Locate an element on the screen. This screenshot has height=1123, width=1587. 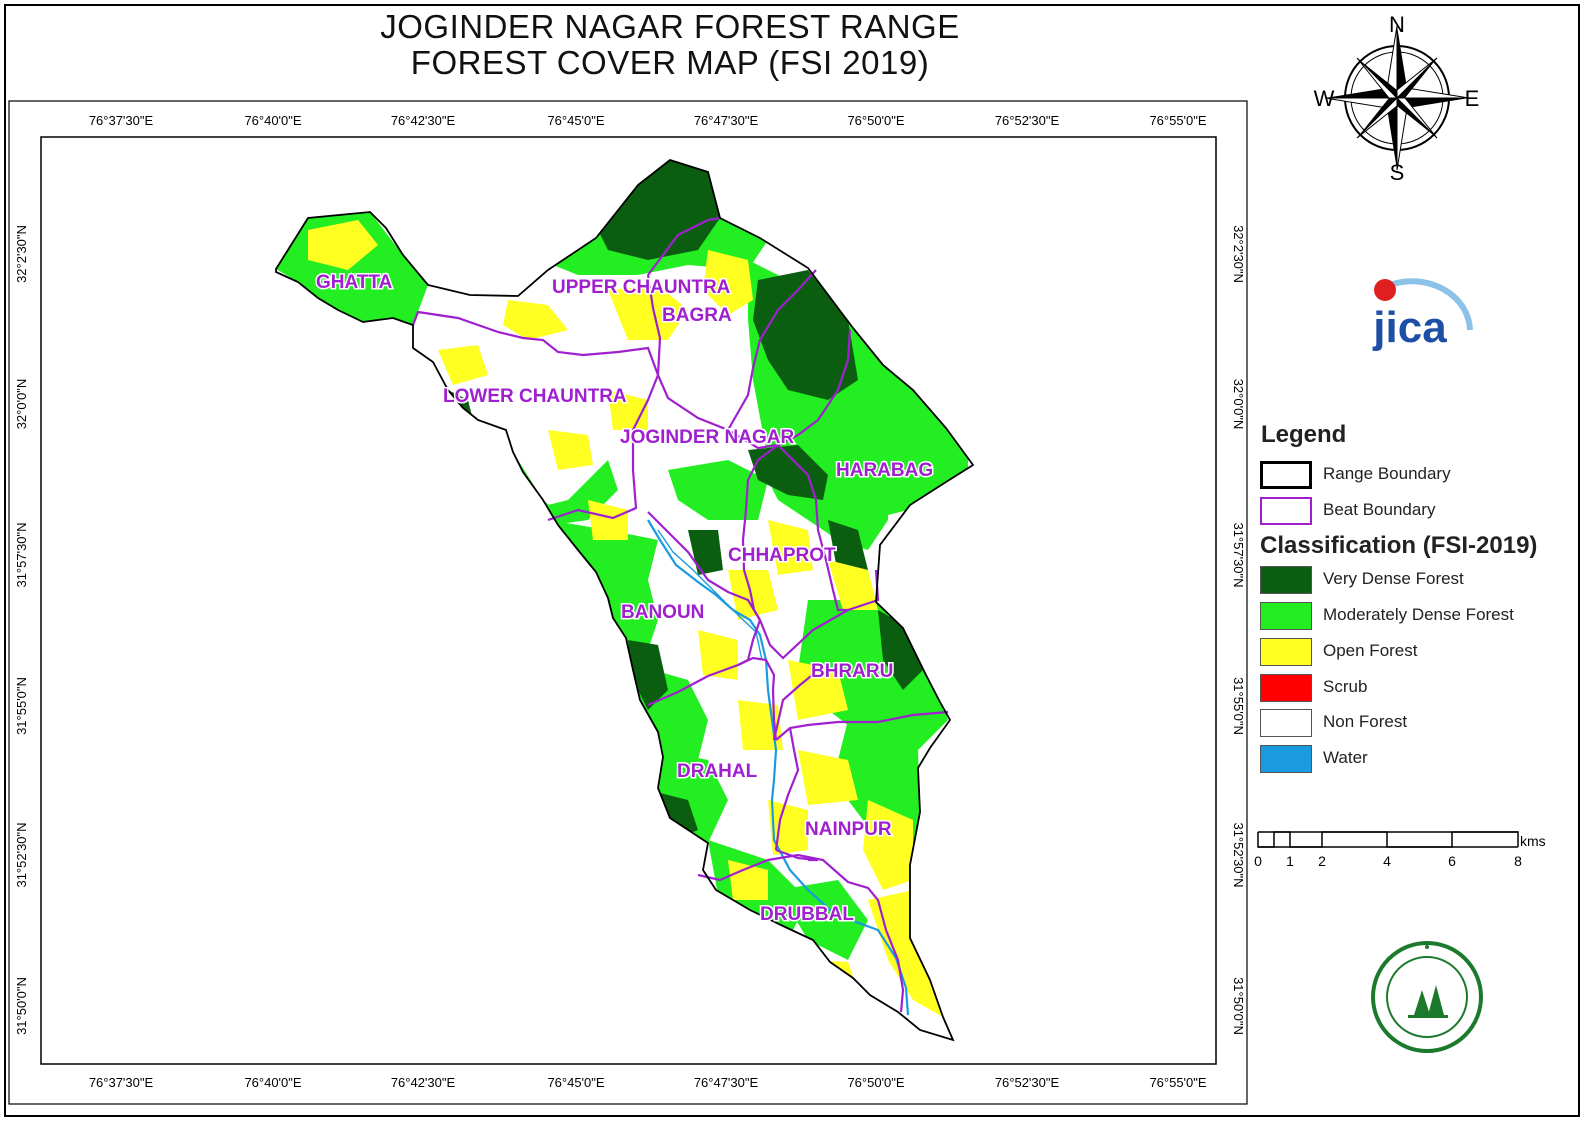
beat-label-bagra: BAGRA is located at coordinates (697, 315).